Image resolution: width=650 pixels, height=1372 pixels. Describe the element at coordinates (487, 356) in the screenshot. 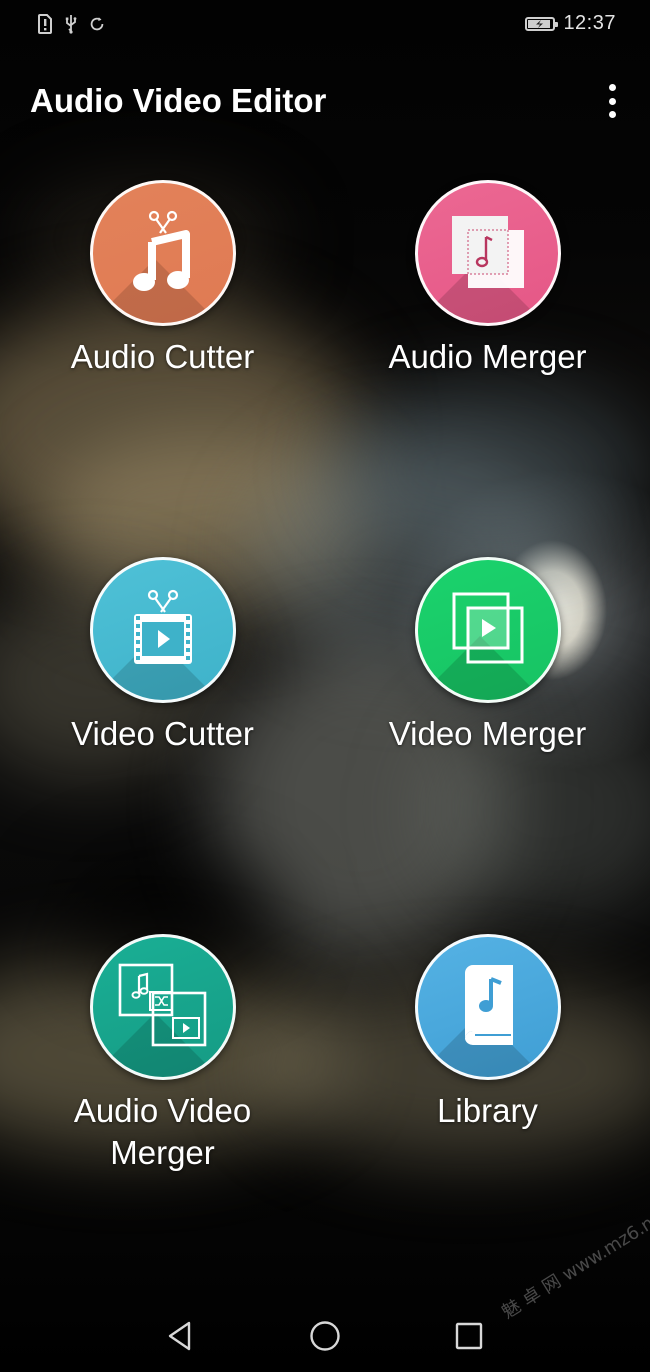

I see `tile-label: Audio Merger` at that location.